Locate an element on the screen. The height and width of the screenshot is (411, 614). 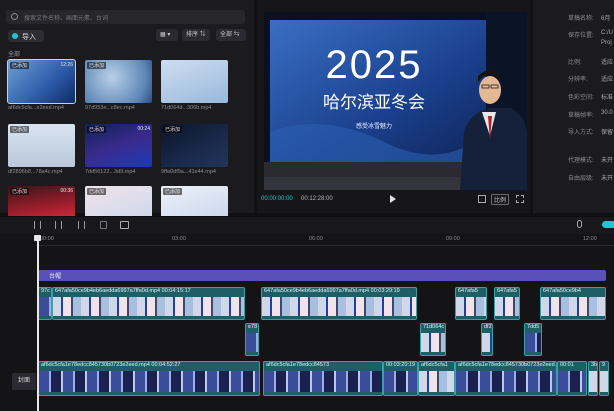
media-clip is located at coordinates (194, 81).